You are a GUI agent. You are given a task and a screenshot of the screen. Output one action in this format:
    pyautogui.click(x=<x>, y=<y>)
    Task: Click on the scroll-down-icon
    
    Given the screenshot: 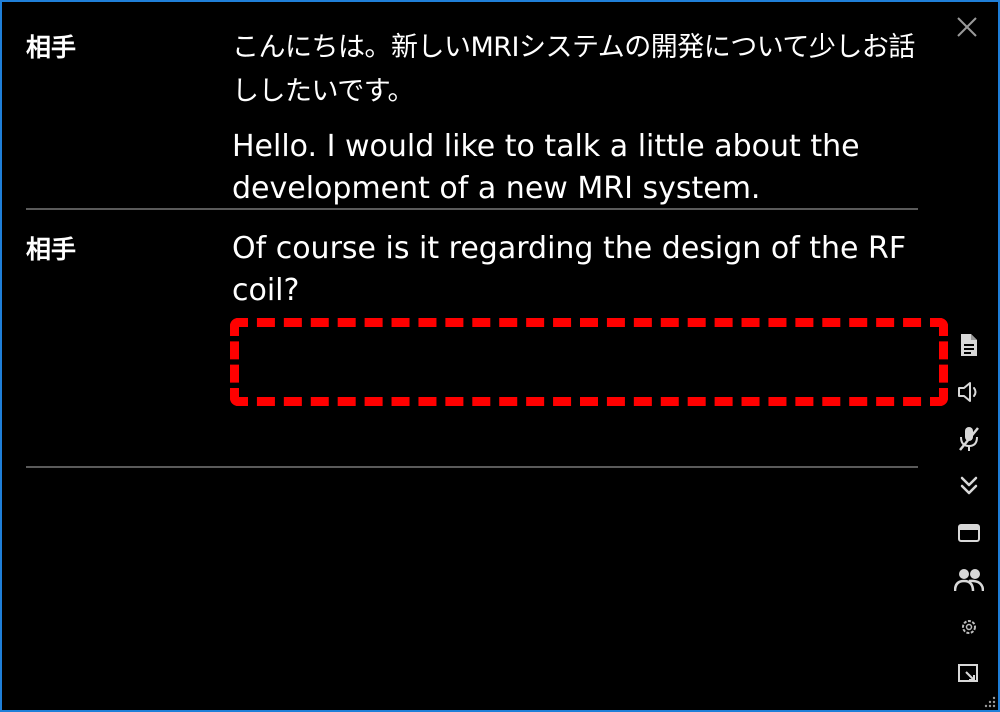 What is the action you would take?
    pyautogui.click(x=969, y=485)
    